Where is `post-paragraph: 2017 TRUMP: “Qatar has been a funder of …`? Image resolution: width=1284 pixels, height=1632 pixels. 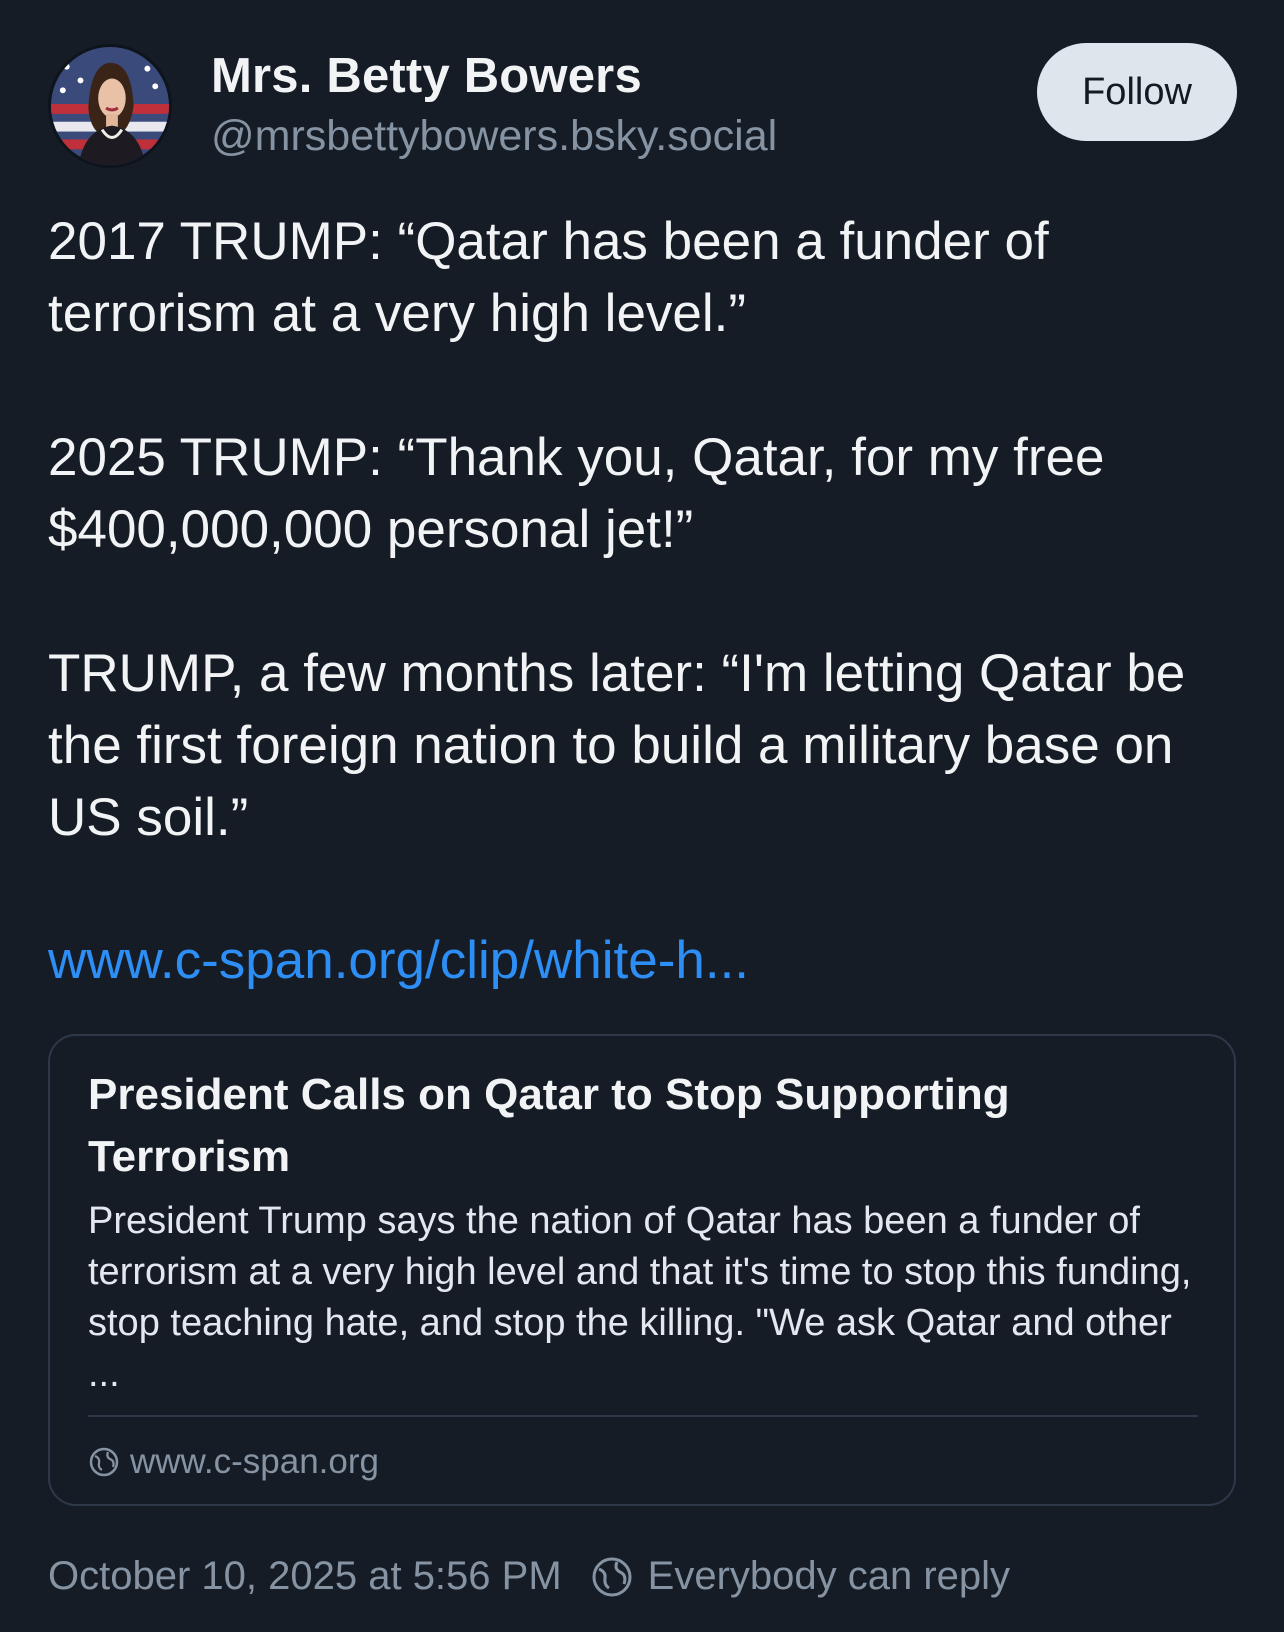 post-paragraph: 2017 TRUMP: “Qatar has been a funder of … is located at coordinates (548, 277).